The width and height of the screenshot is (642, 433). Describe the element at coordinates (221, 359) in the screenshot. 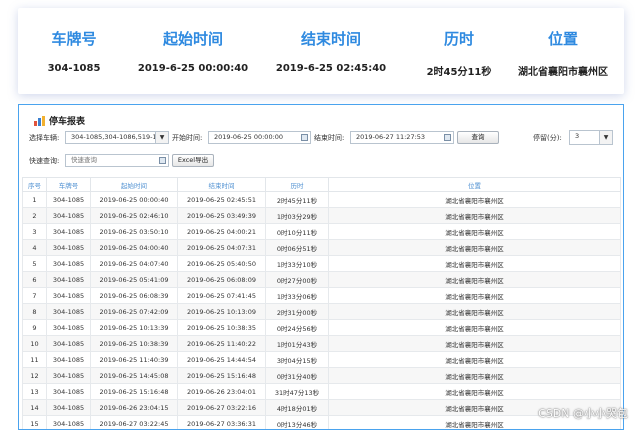

I see `cell-end-time: 2019-06-25 14:44:54` at that location.